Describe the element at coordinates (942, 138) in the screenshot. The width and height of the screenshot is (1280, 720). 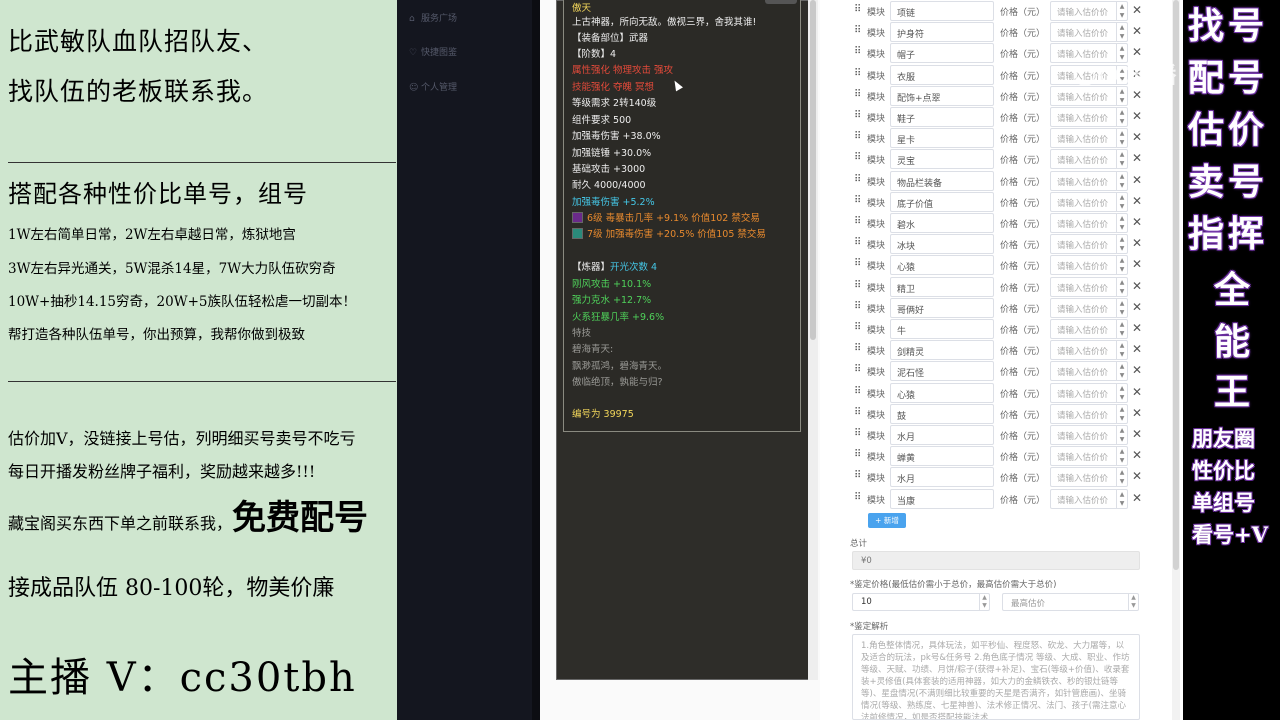
I see `module-name-input: 星卡` at that location.